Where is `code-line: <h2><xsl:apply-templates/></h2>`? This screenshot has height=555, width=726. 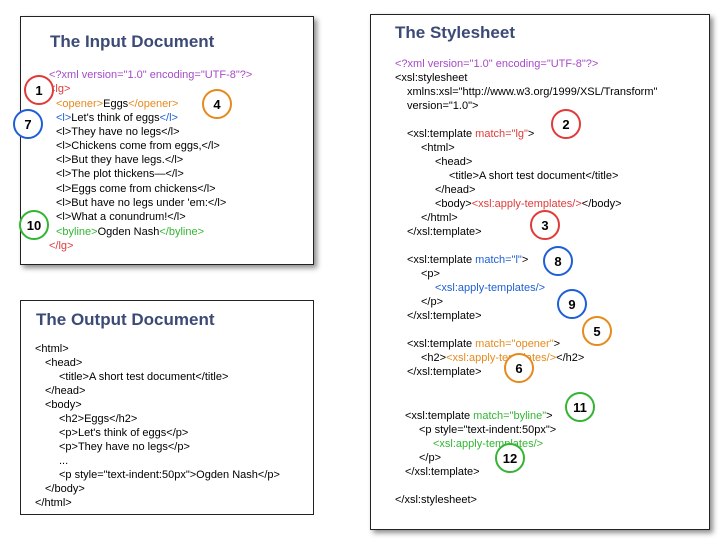
code-line: <h2><xsl:apply-templates/></h2> is located at coordinates (502, 358).